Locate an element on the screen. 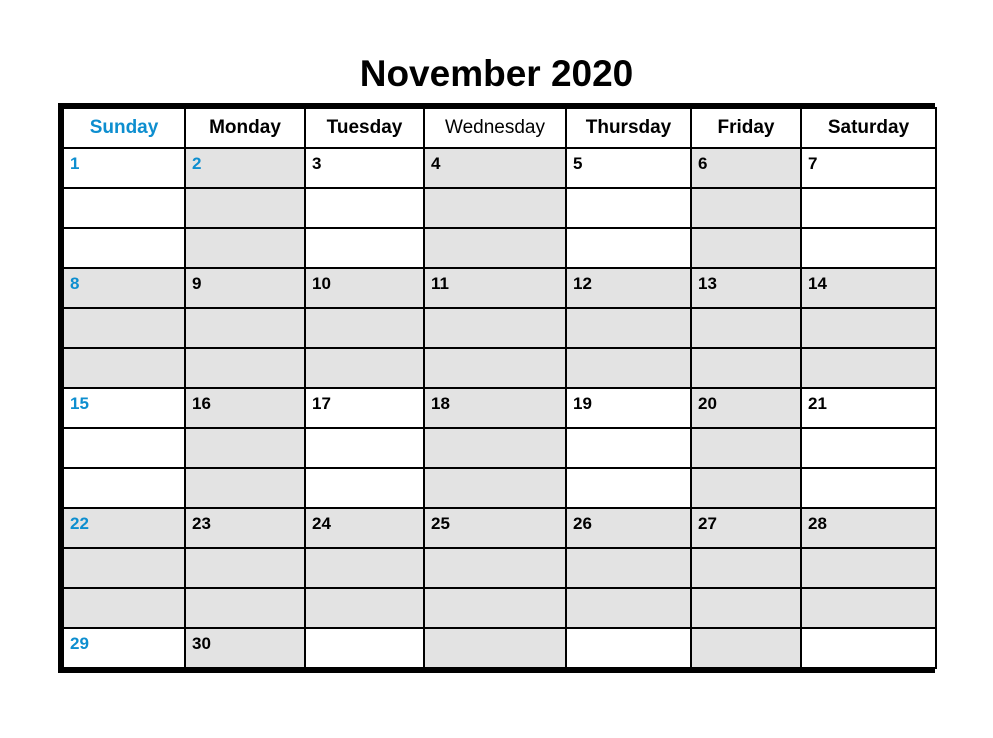 The image size is (993, 738). day-cell: 14 is located at coordinates (868, 288).